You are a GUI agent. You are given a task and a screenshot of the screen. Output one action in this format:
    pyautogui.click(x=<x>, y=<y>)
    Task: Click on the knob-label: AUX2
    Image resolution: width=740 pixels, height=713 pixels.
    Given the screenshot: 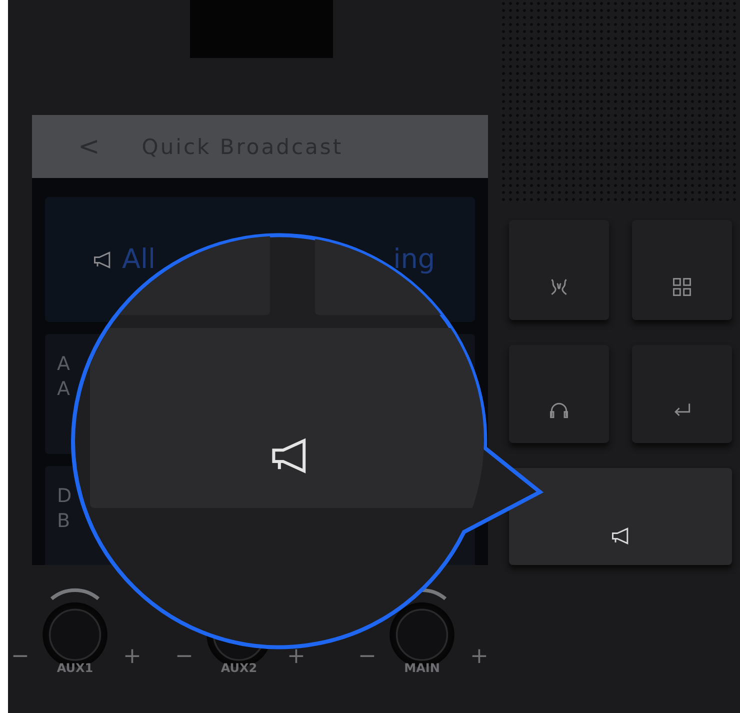 What is the action you would take?
    pyautogui.click(x=239, y=668)
    